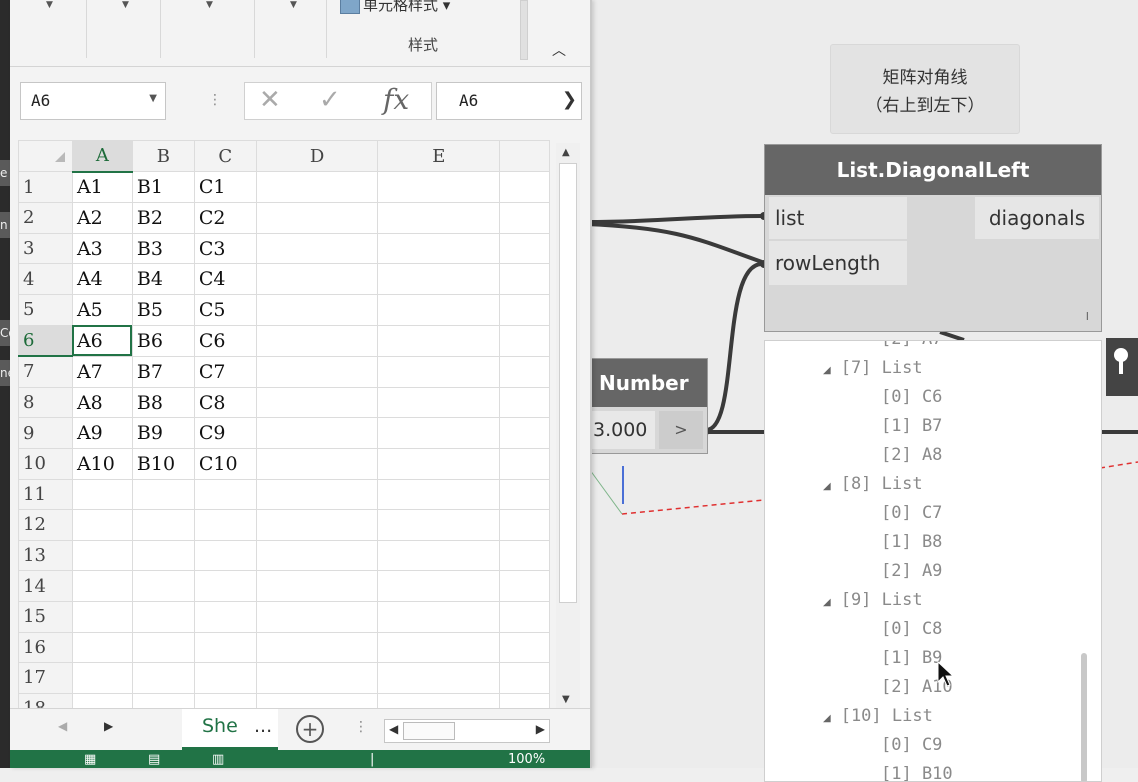 This screenshot has width=1138, height=782. I want to click on cell: C6, so click(225, 340).